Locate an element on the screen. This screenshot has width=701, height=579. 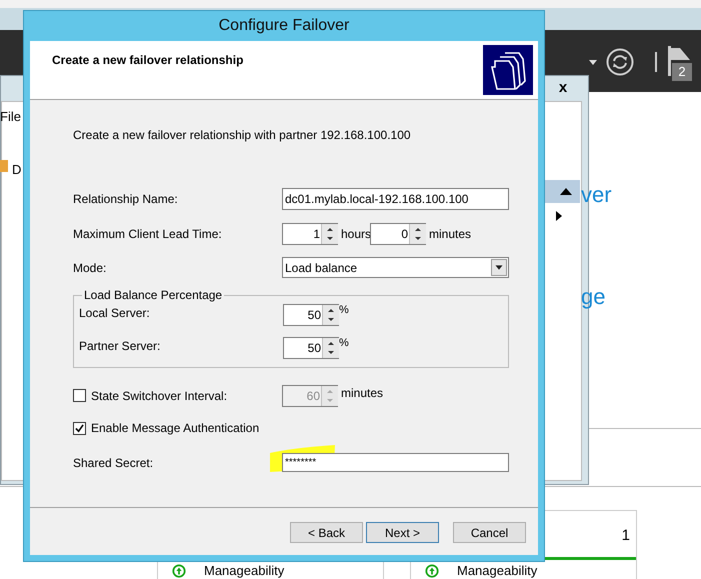
close-button: x is located at coordinates (563, 88).